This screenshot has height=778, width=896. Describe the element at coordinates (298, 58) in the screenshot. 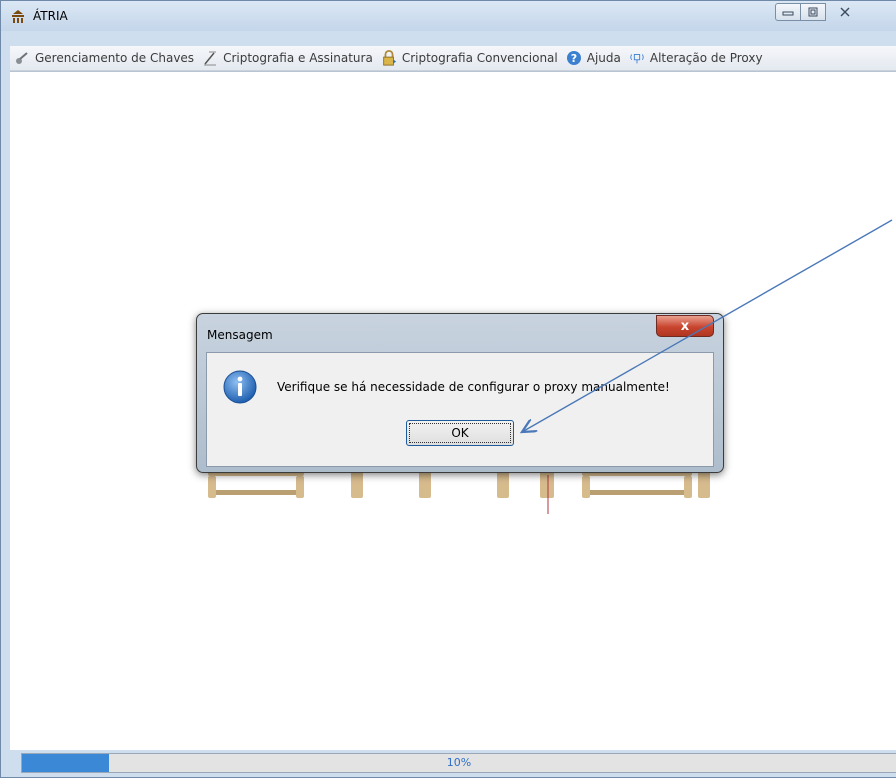

I see `menu-label: Criptografia e Assinatura` at that location.